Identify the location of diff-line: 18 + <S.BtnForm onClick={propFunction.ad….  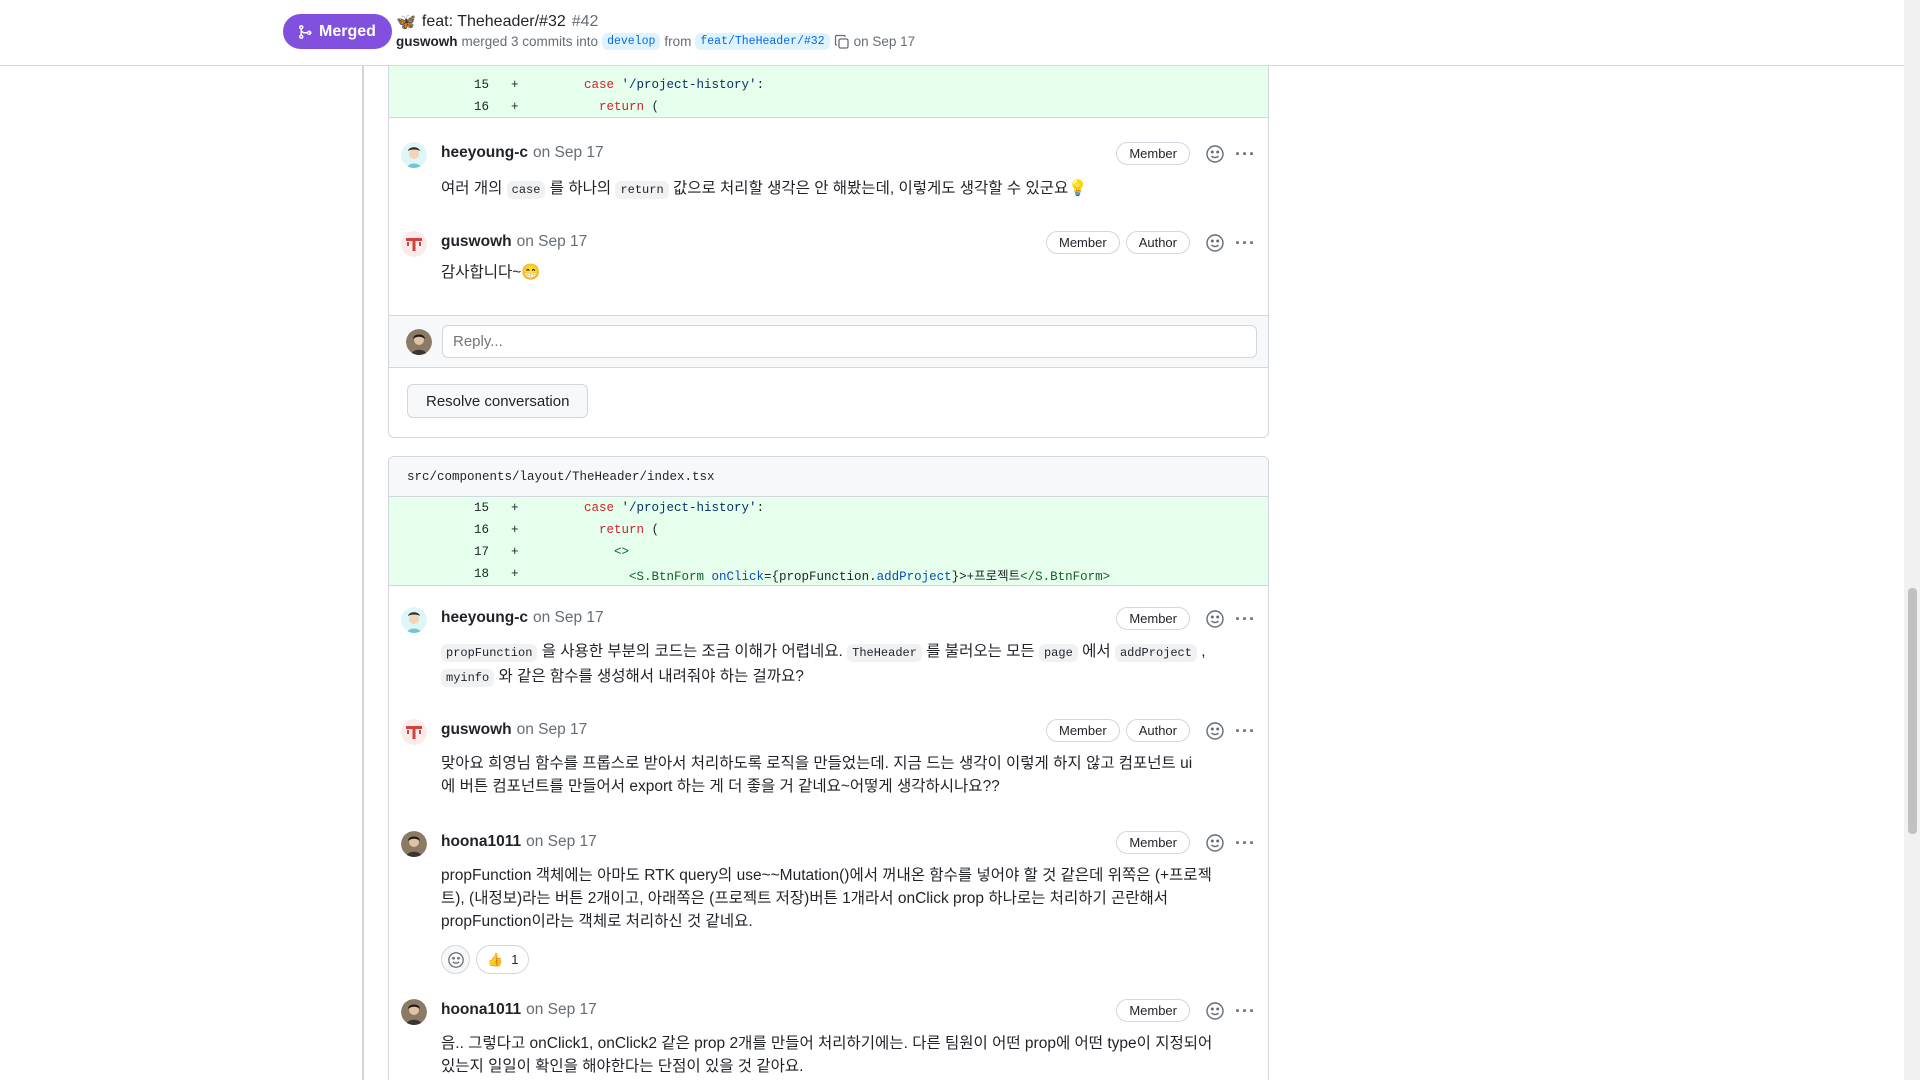
(828, 574).